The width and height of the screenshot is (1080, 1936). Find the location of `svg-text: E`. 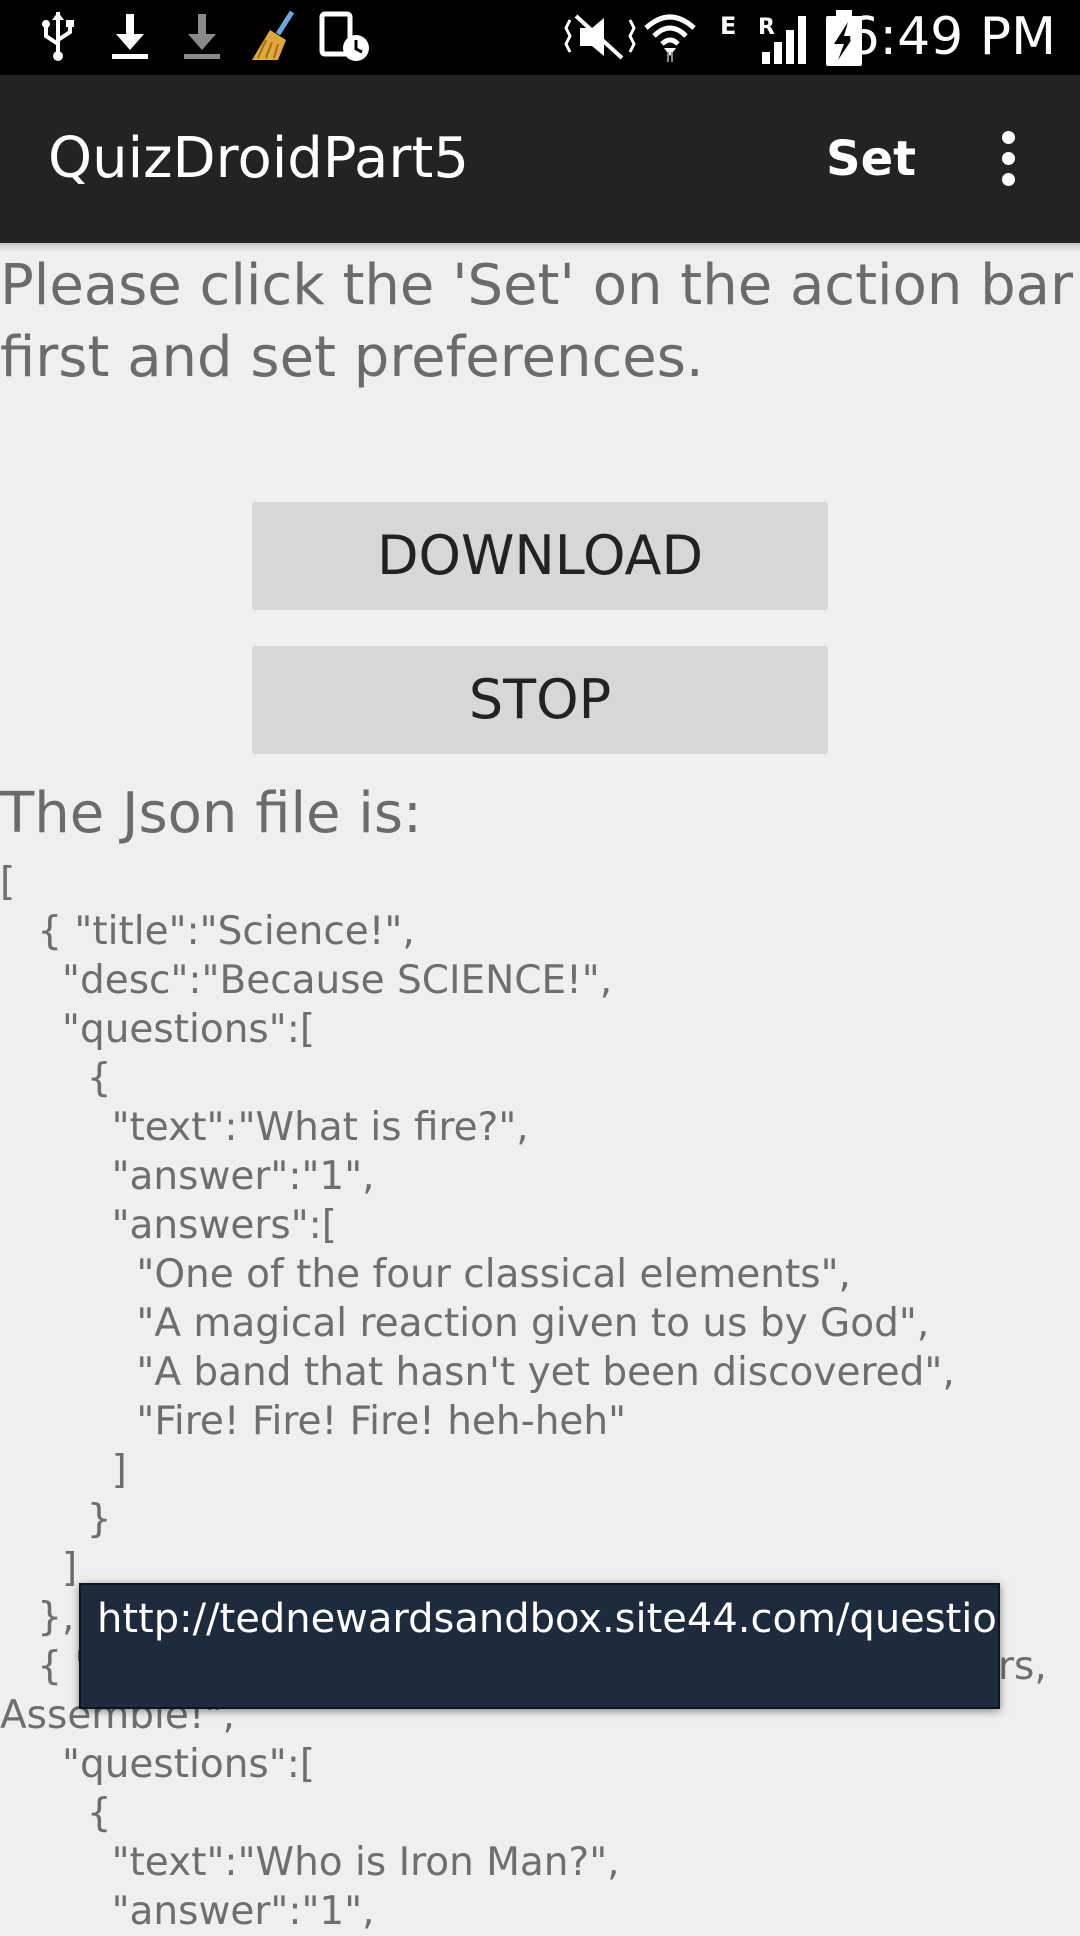

svg-text: E is located at coordinates (728, 26).